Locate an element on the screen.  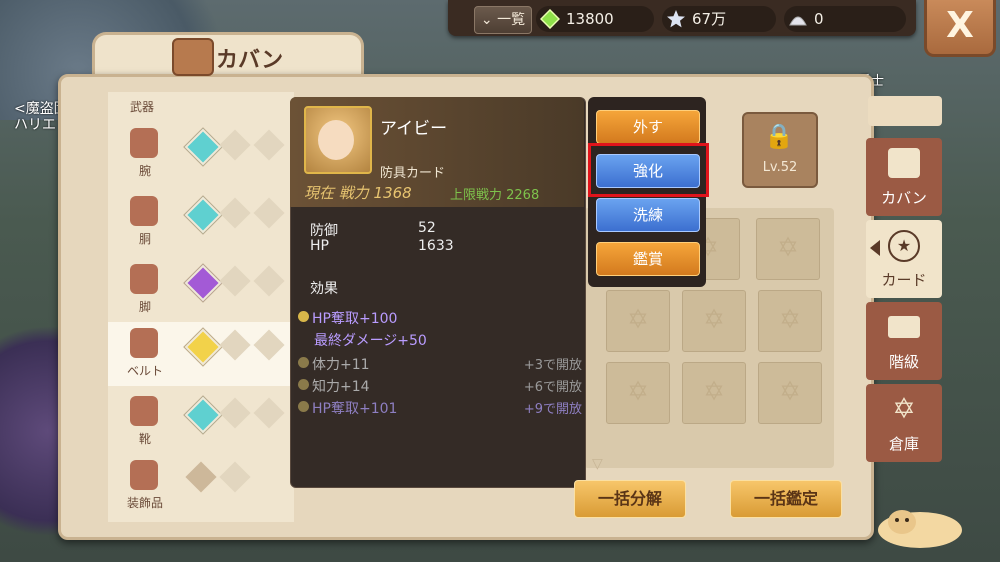
tab-card: ★ カード is located at coordinates (904, 259).